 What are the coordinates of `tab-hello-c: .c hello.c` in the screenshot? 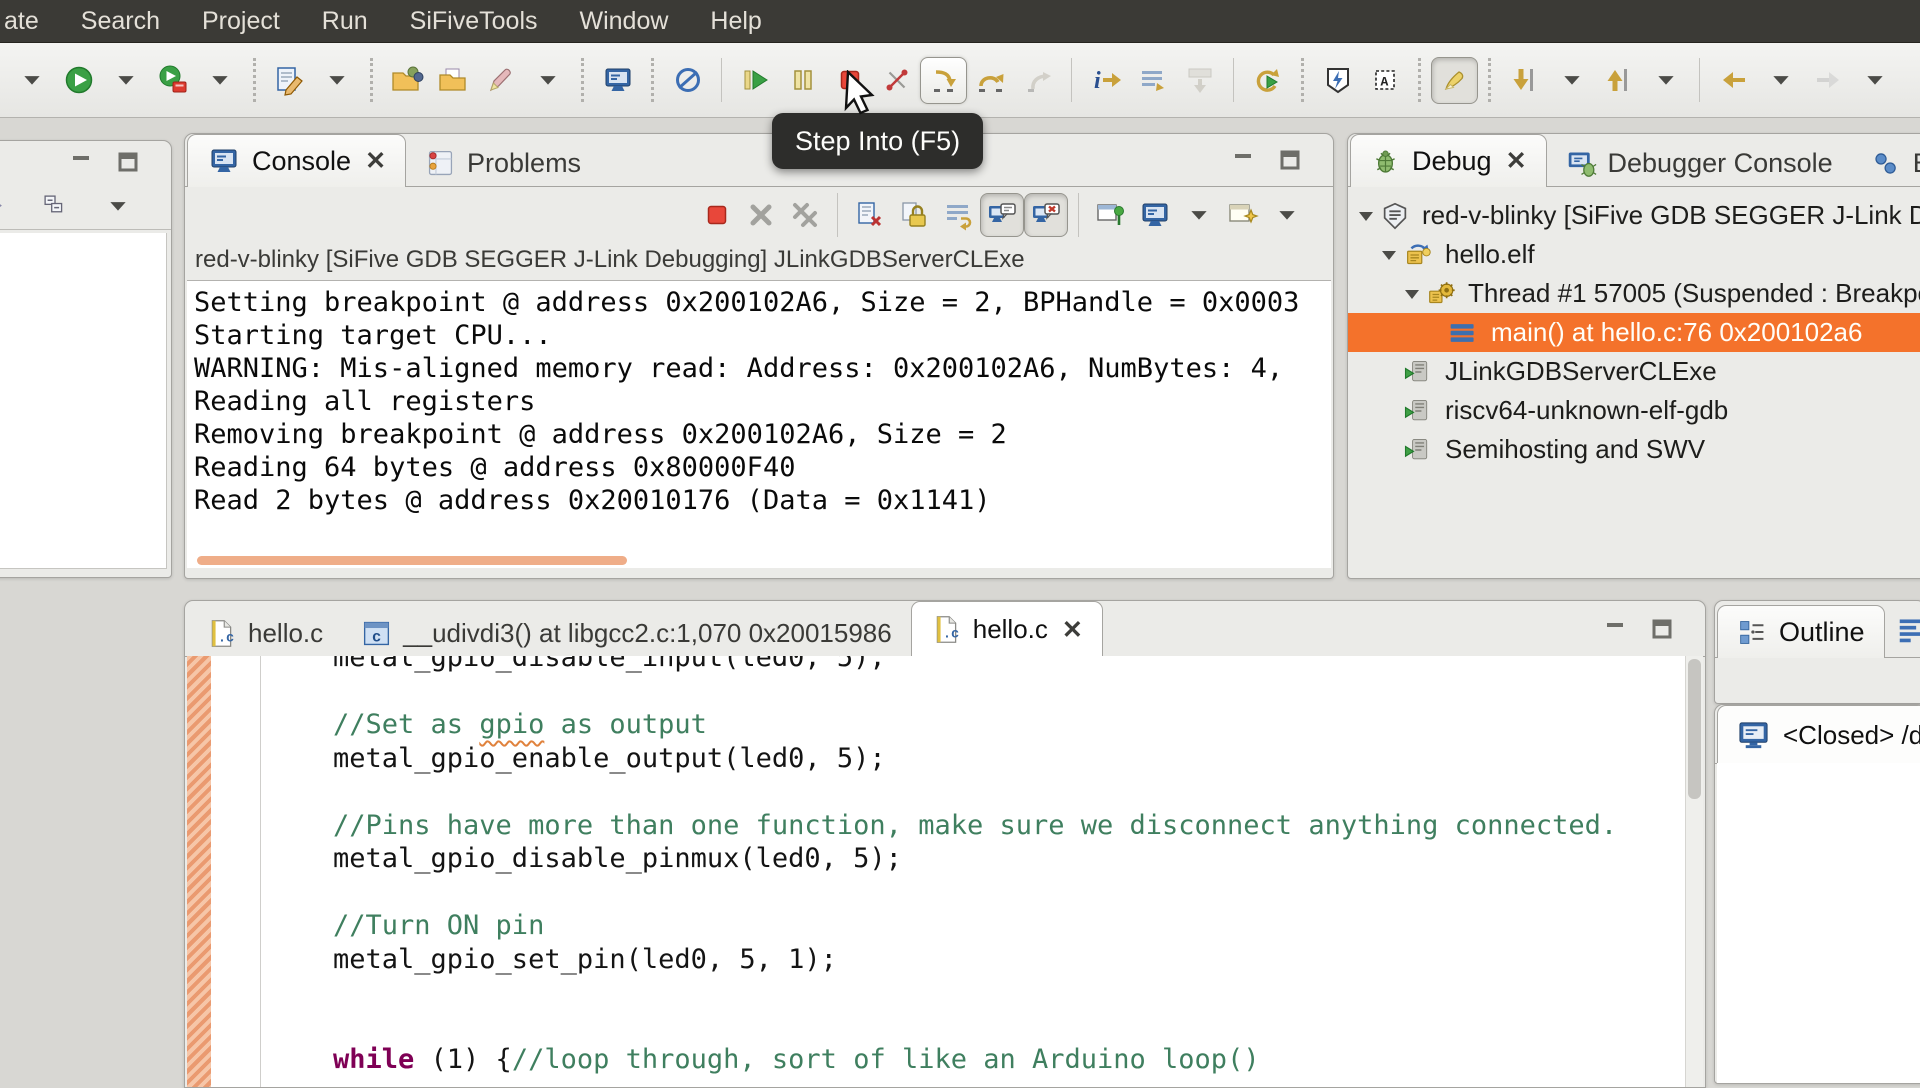 It's located at (264, 633).